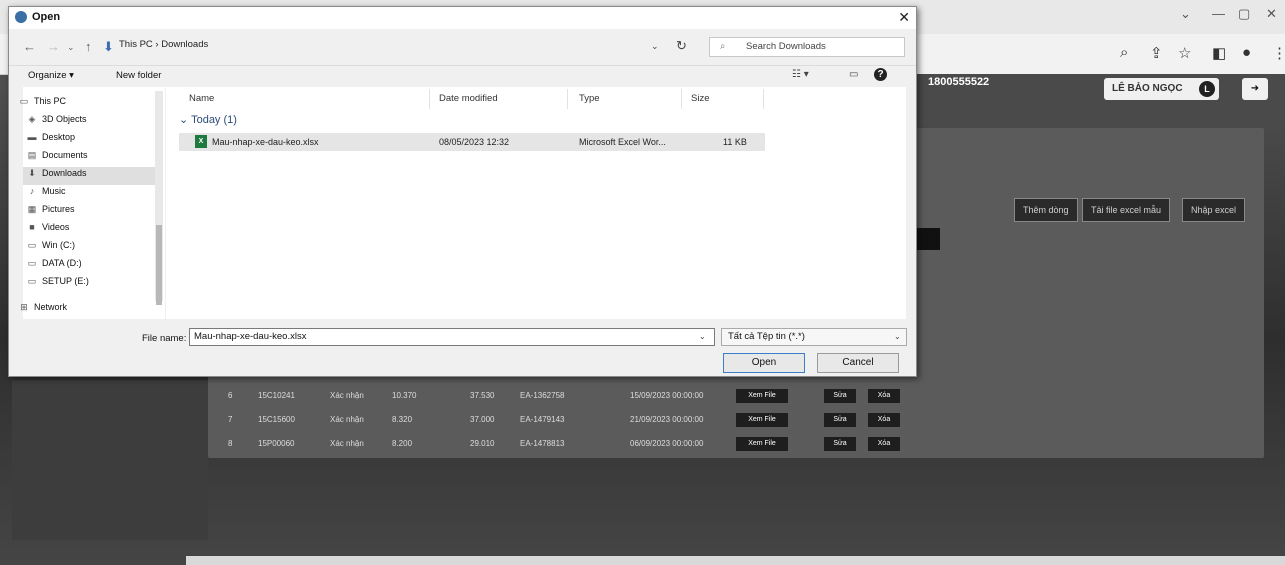 Image resolution: width=1285 pixels, height=565 pixels. Describe the element at coordinates (24, 101) in the screenshot. I see `computer-icon: ▭` at that location.